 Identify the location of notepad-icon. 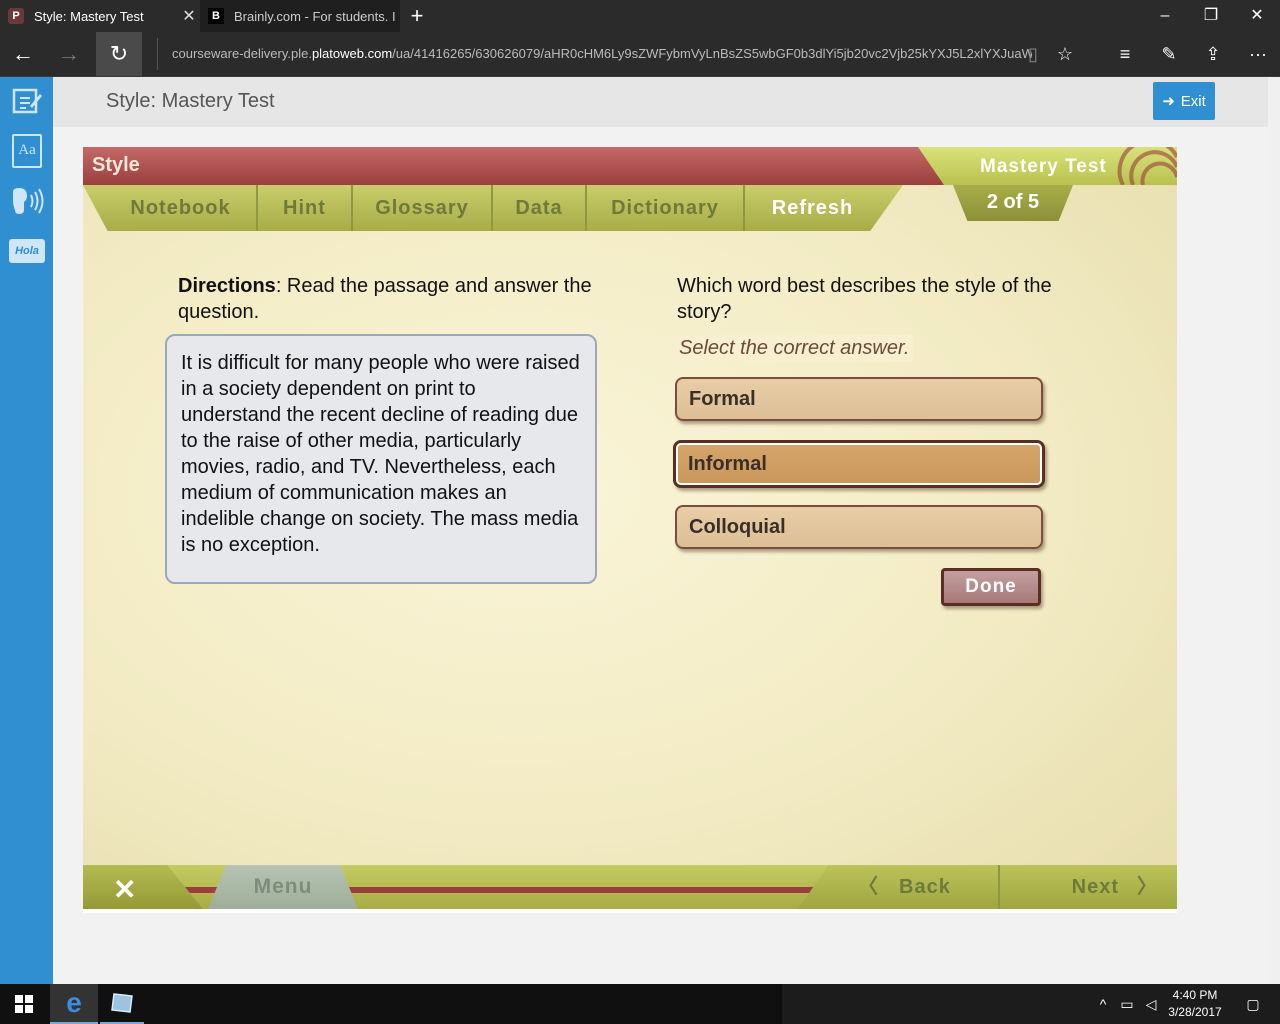
(27, 101).